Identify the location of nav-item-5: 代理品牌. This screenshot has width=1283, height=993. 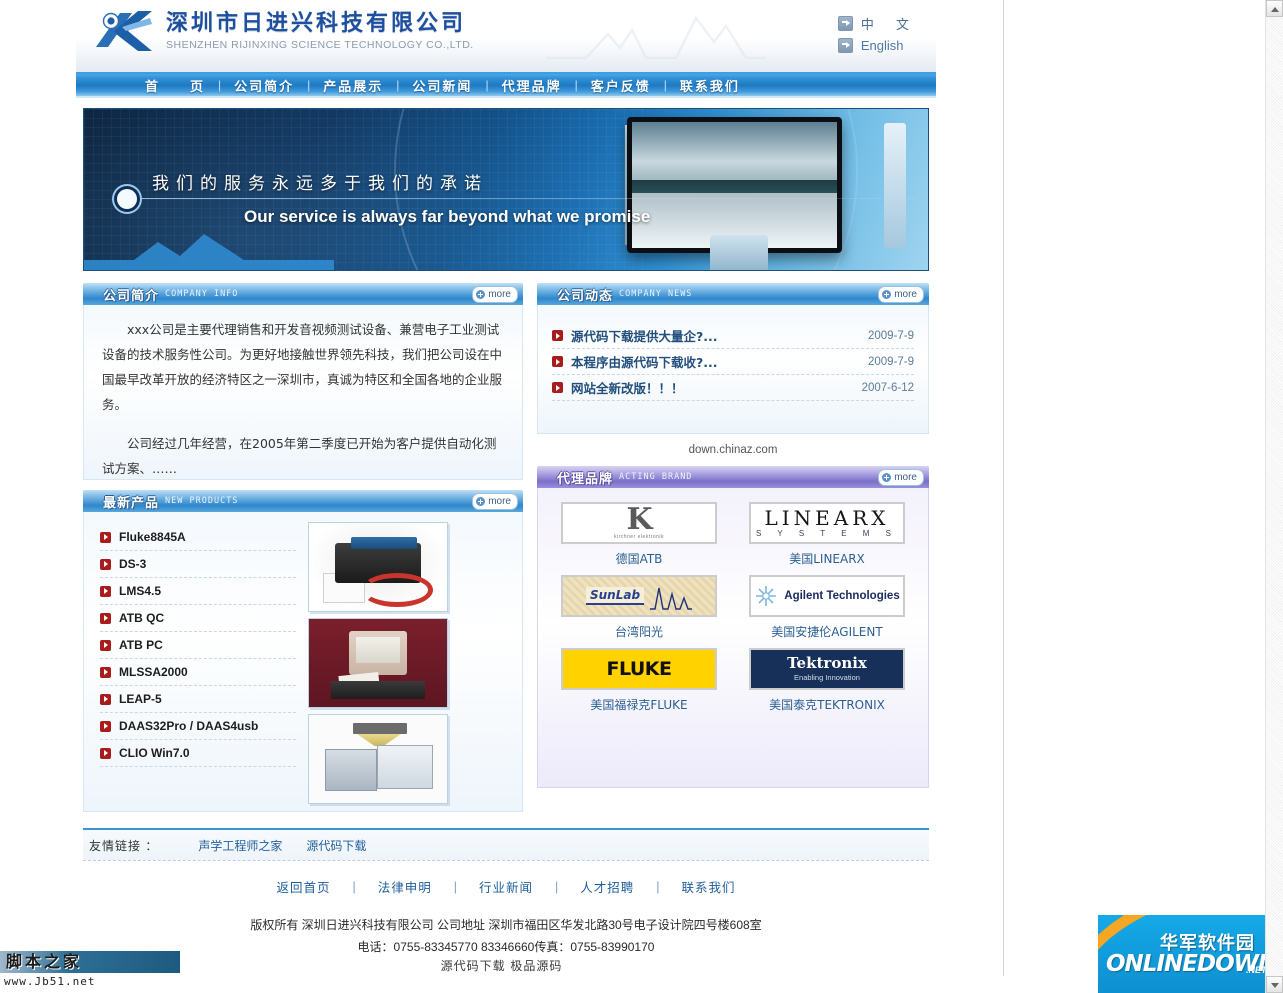
(532, 85).